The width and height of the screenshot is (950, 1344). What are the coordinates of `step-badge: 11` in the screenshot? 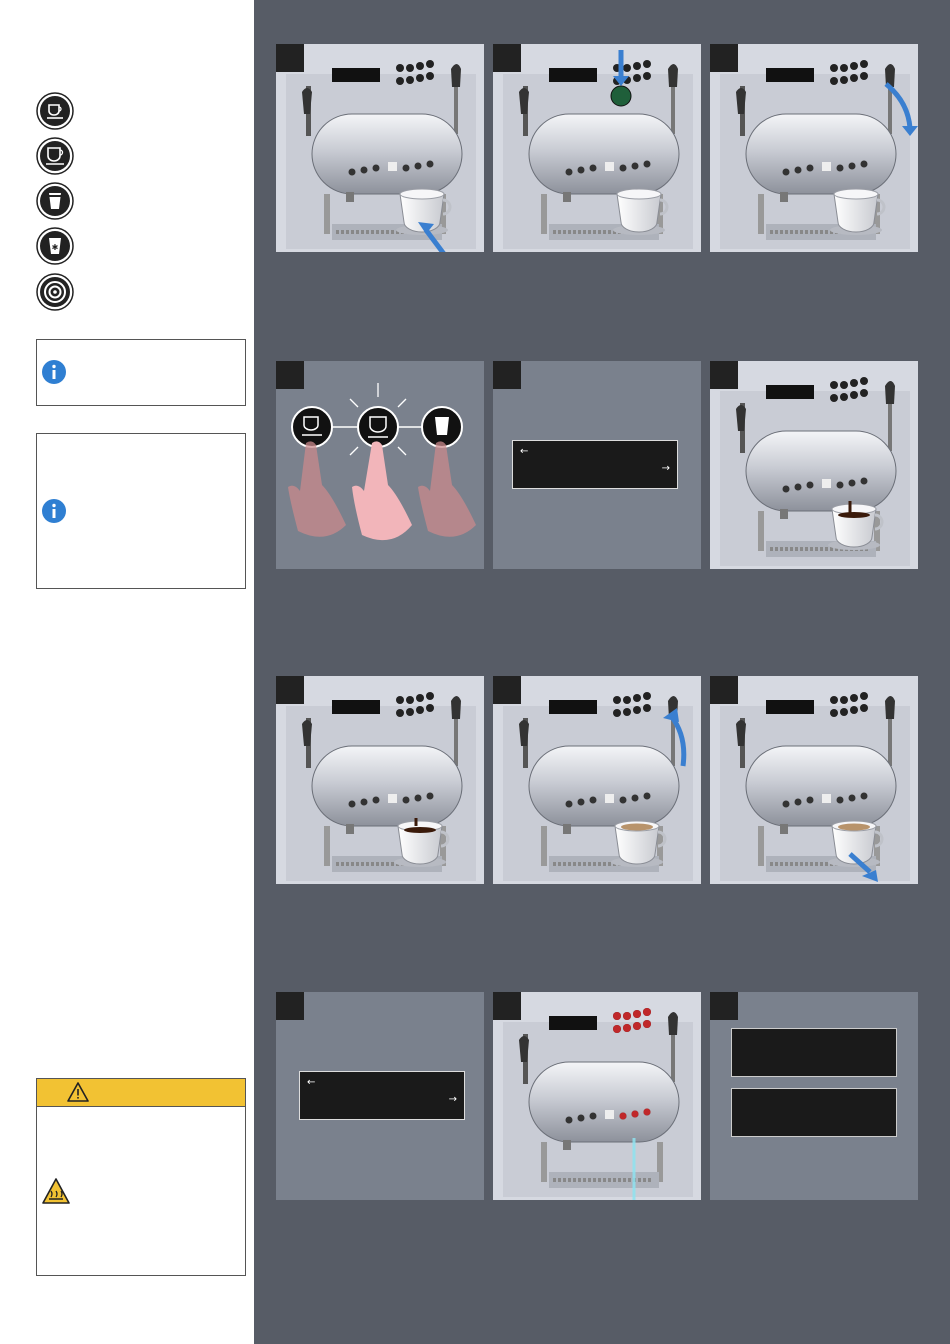 It's located at (507, 1006).